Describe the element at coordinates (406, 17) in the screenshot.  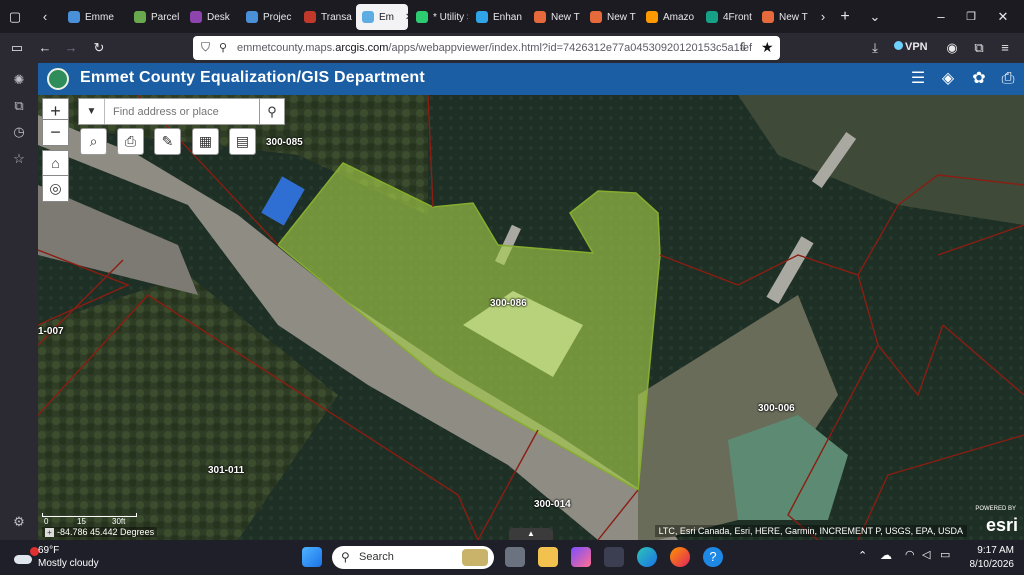
I see `close-tab-icon: ✕` at that location.